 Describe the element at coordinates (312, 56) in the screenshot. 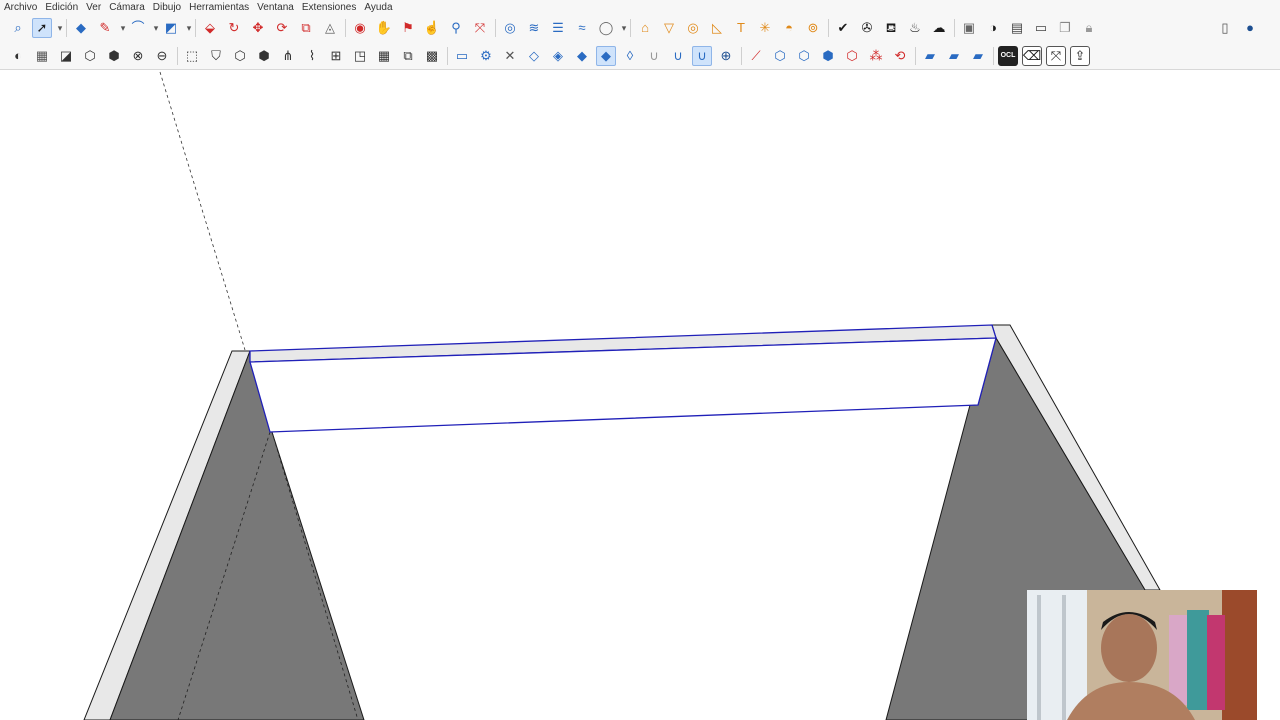

I see `wire-icon: ⌇` at that location.